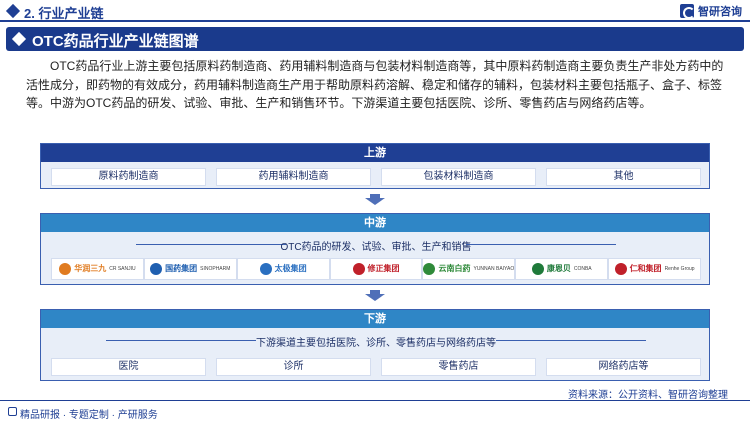  I want to click on banner-diamond-icon, so click(19, 39).